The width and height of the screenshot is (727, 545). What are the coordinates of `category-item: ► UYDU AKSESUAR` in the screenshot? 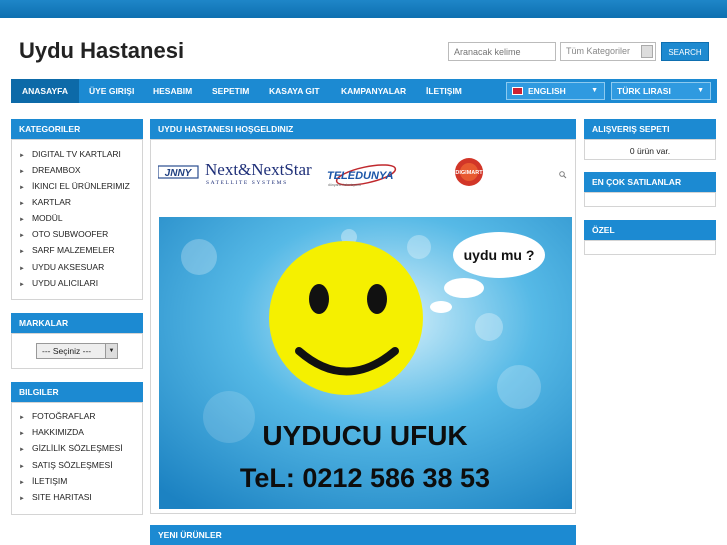 It's located at (61, 267).